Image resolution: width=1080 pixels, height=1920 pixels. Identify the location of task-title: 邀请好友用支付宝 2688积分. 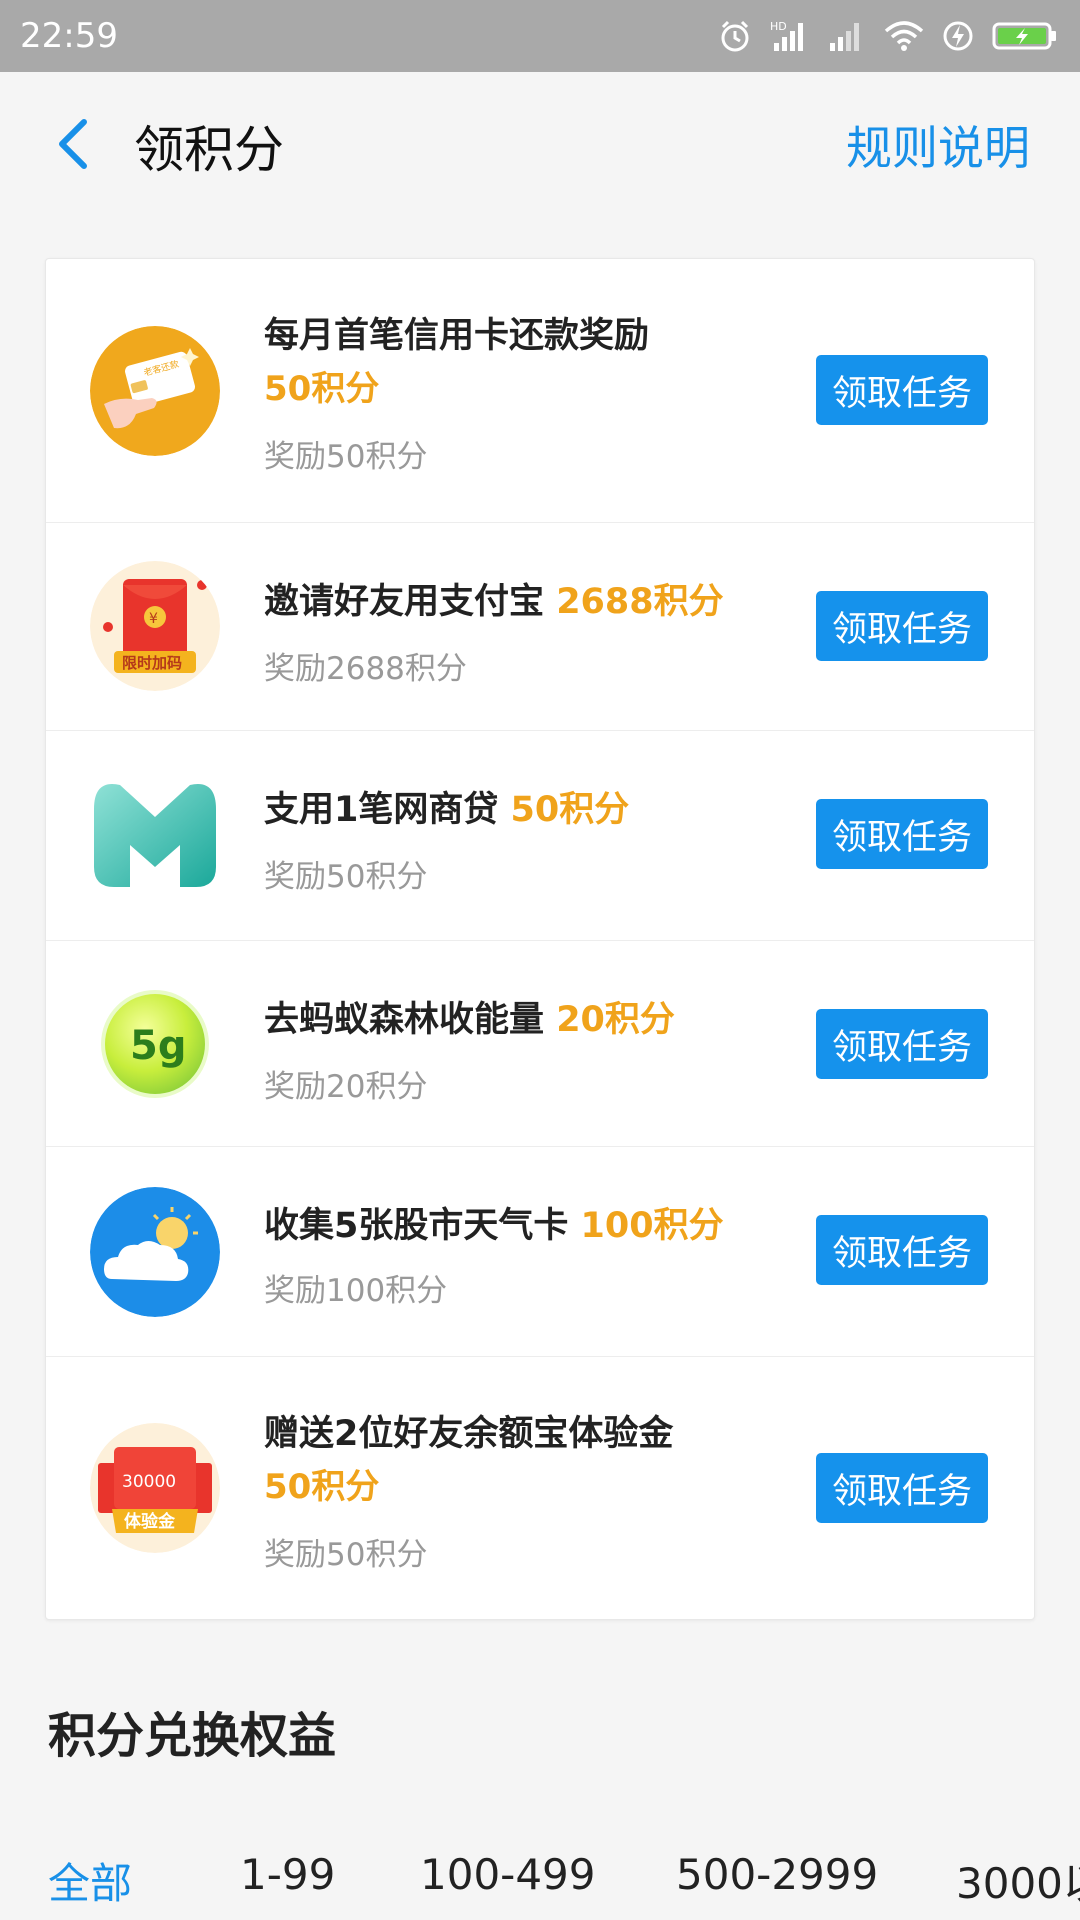
(494, 598).